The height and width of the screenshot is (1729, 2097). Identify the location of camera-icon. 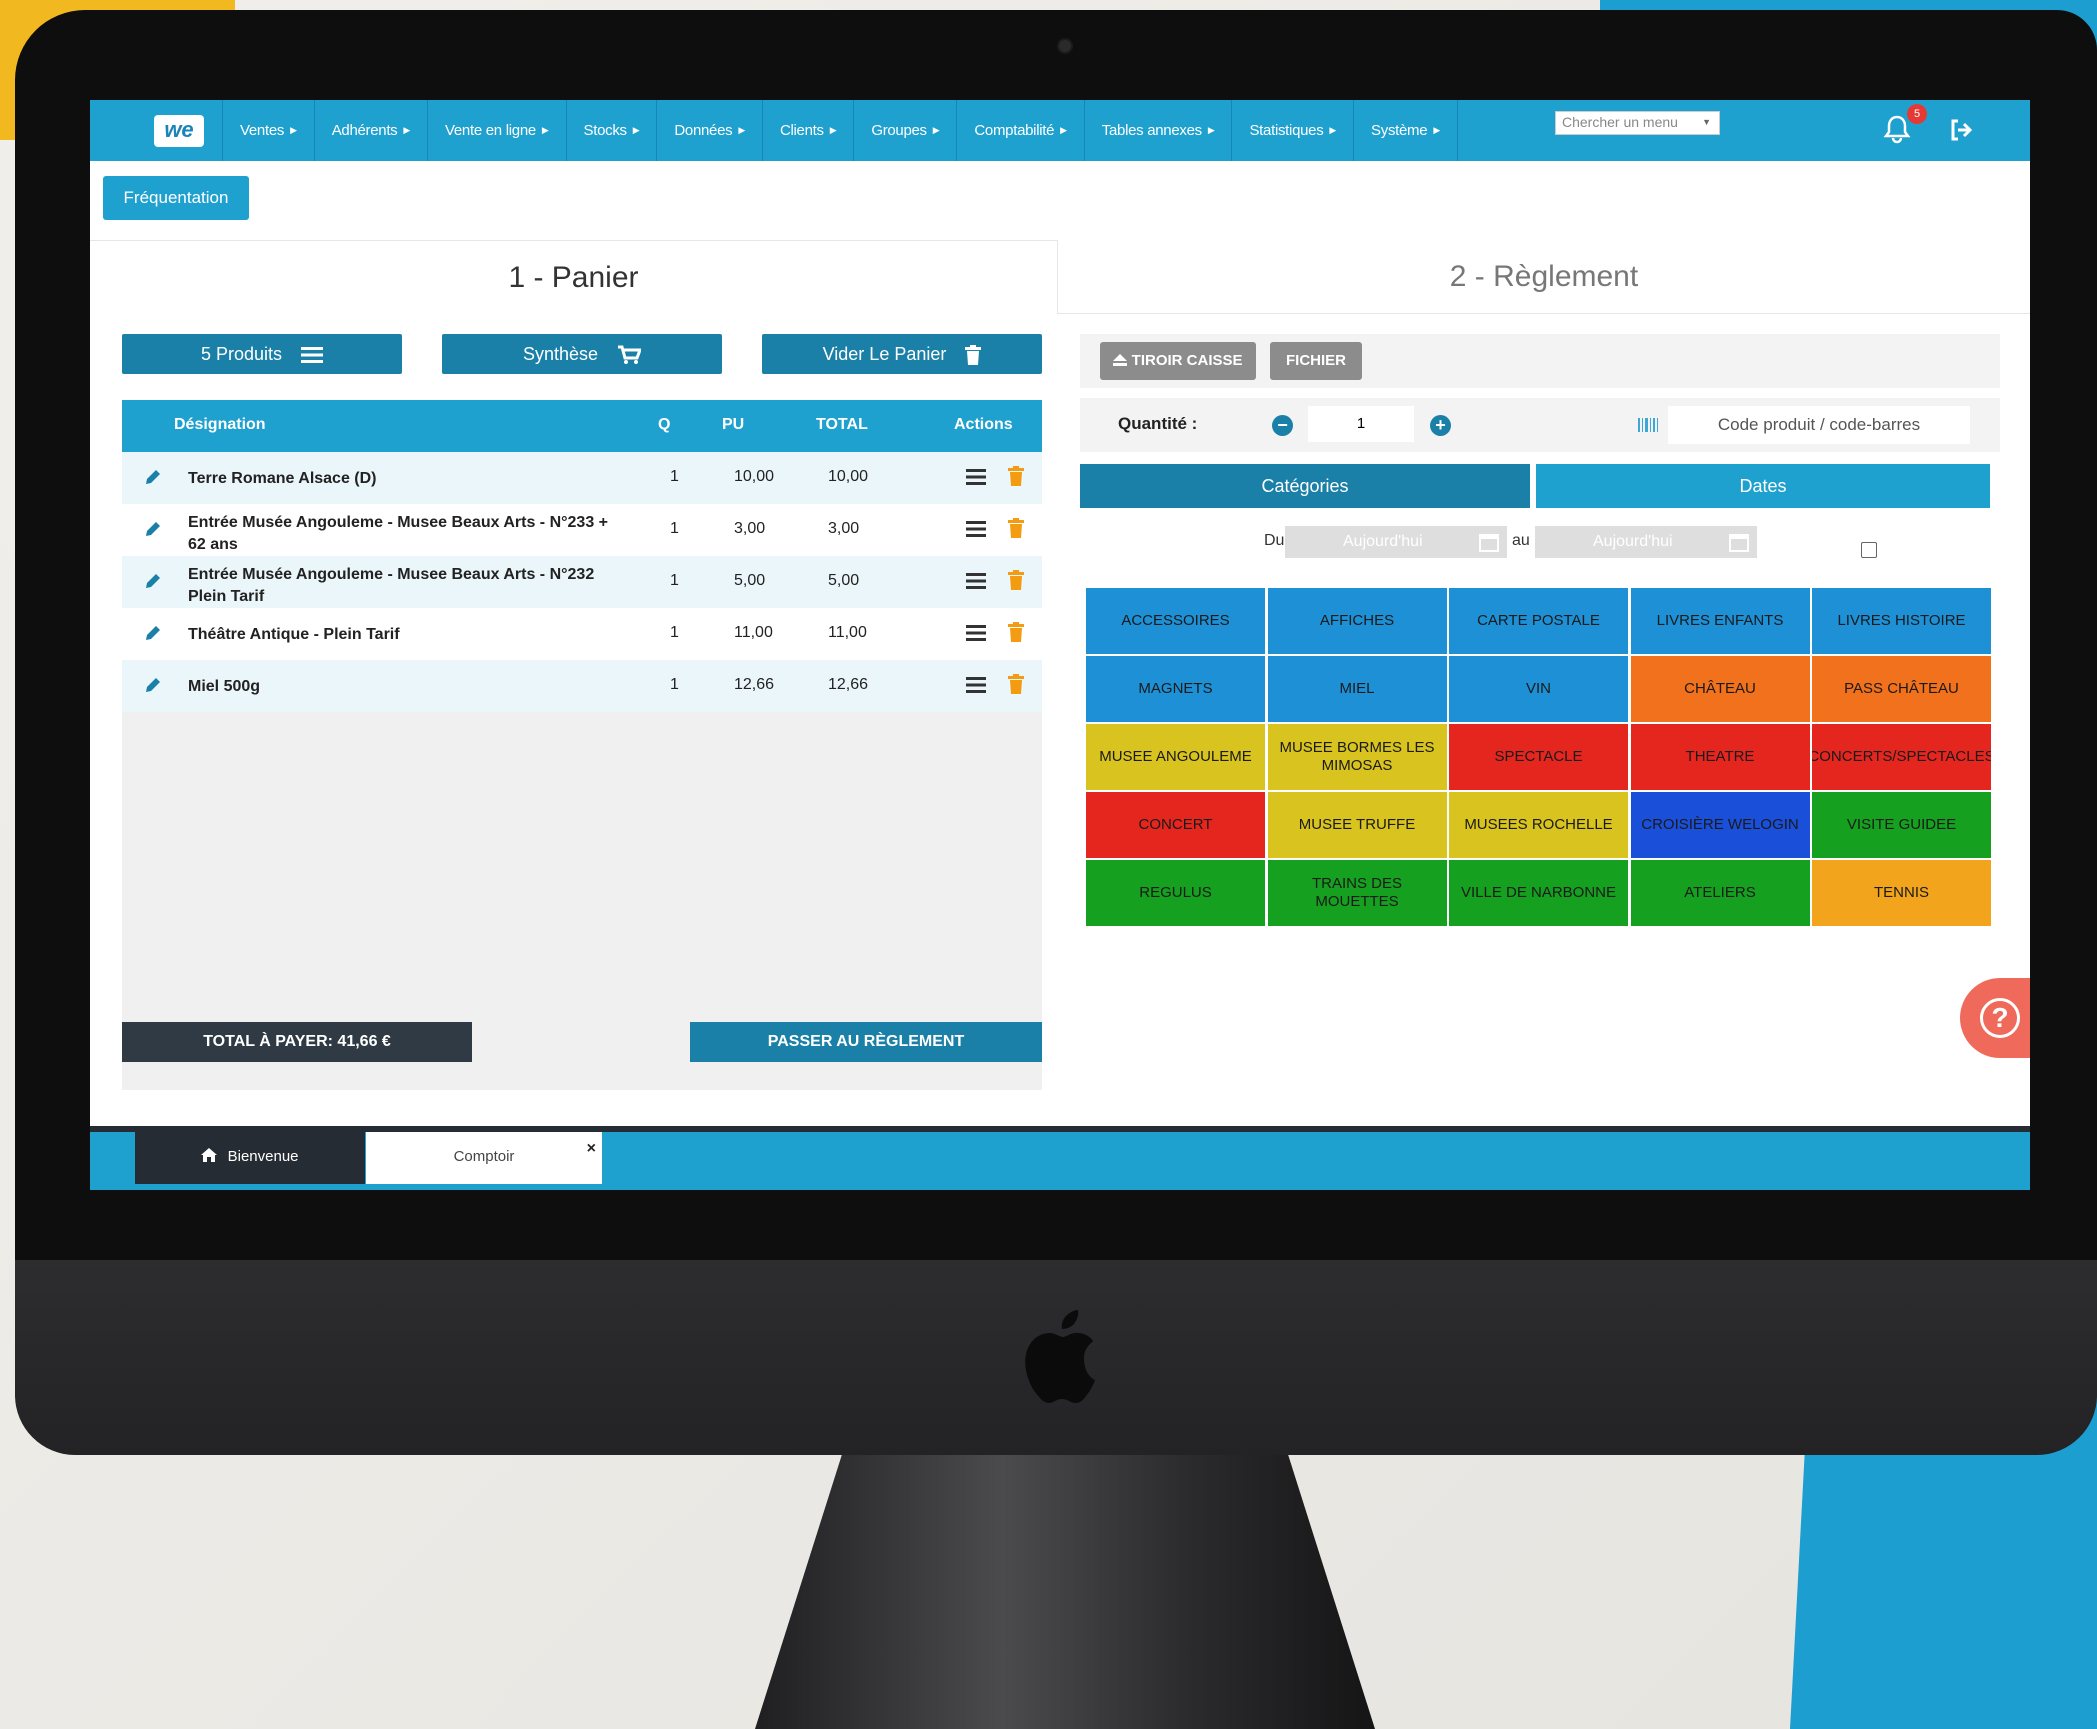
(1065, 46).